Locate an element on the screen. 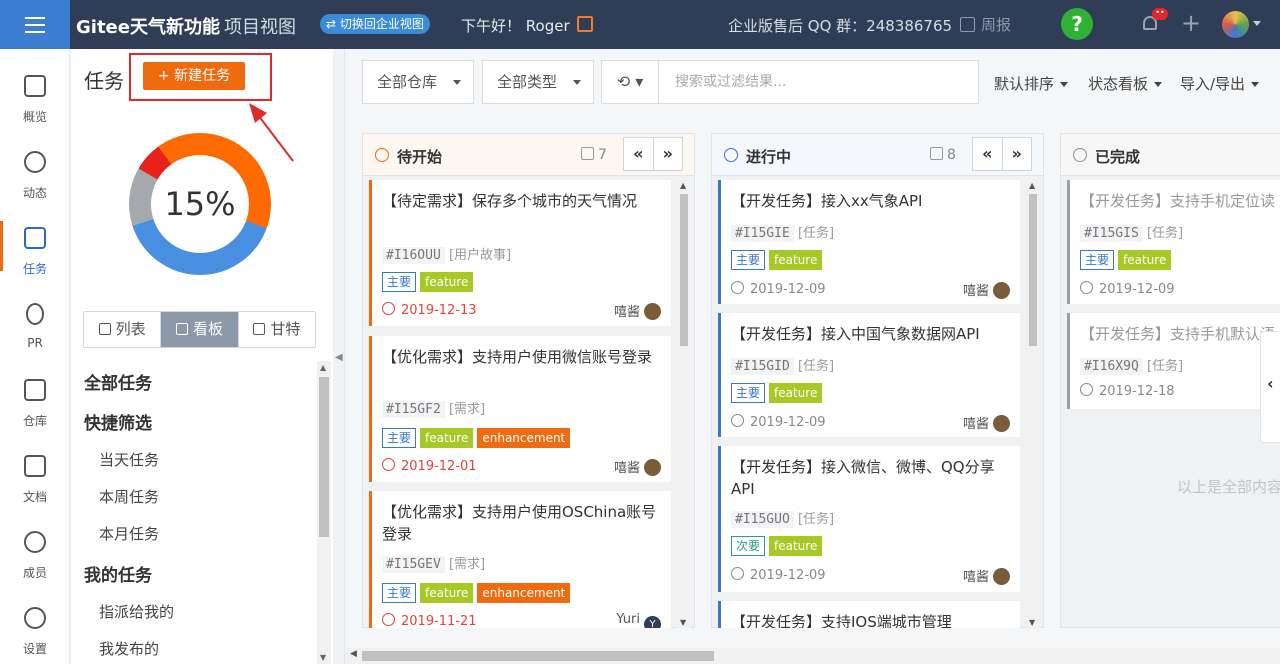 This screenshot has width=1280, height=664. task-icon is located at coordinates (35, 238).